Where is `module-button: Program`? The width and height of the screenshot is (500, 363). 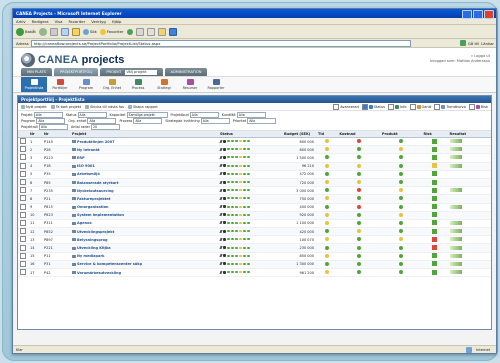
module-button: Program is located at coordinates (86, 84).